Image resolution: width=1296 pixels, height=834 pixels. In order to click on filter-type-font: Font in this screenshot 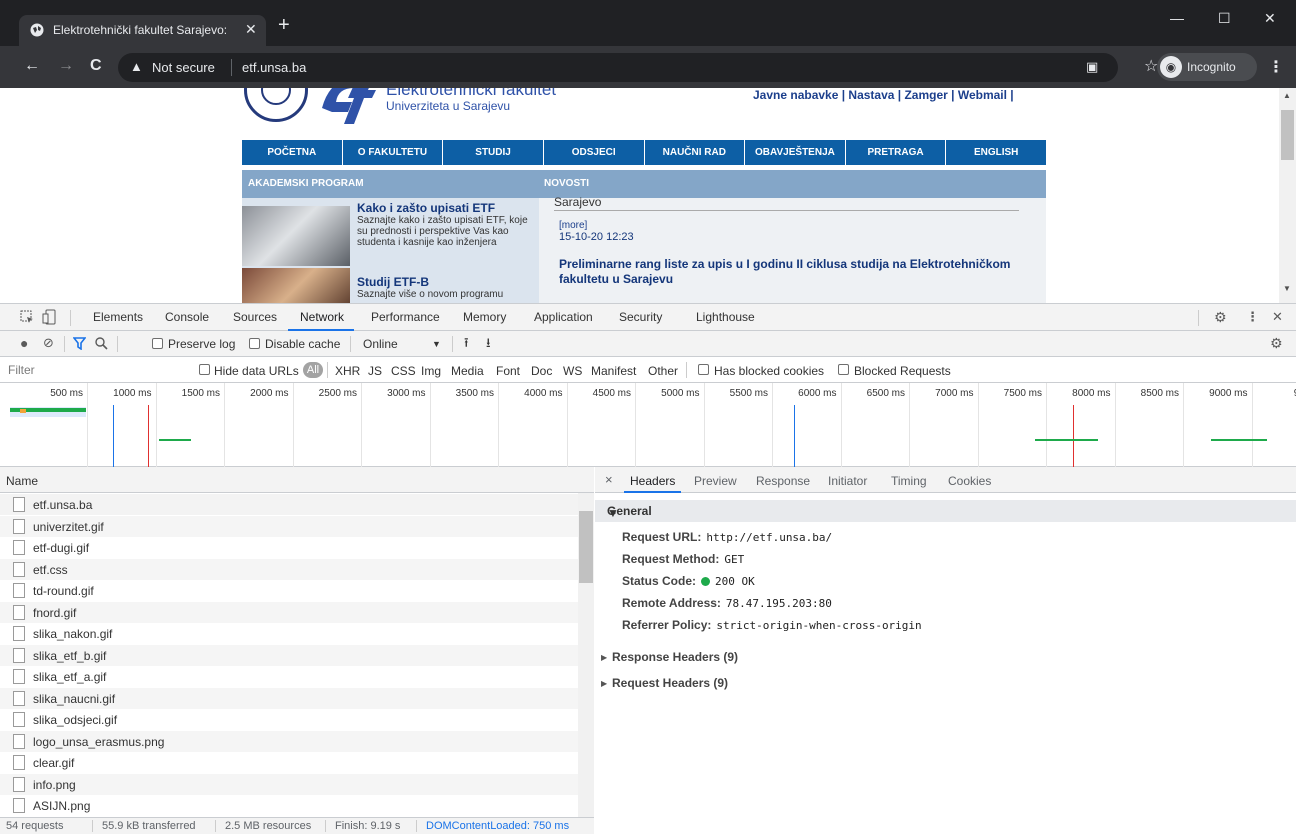, I will do `click(508, 371)`.